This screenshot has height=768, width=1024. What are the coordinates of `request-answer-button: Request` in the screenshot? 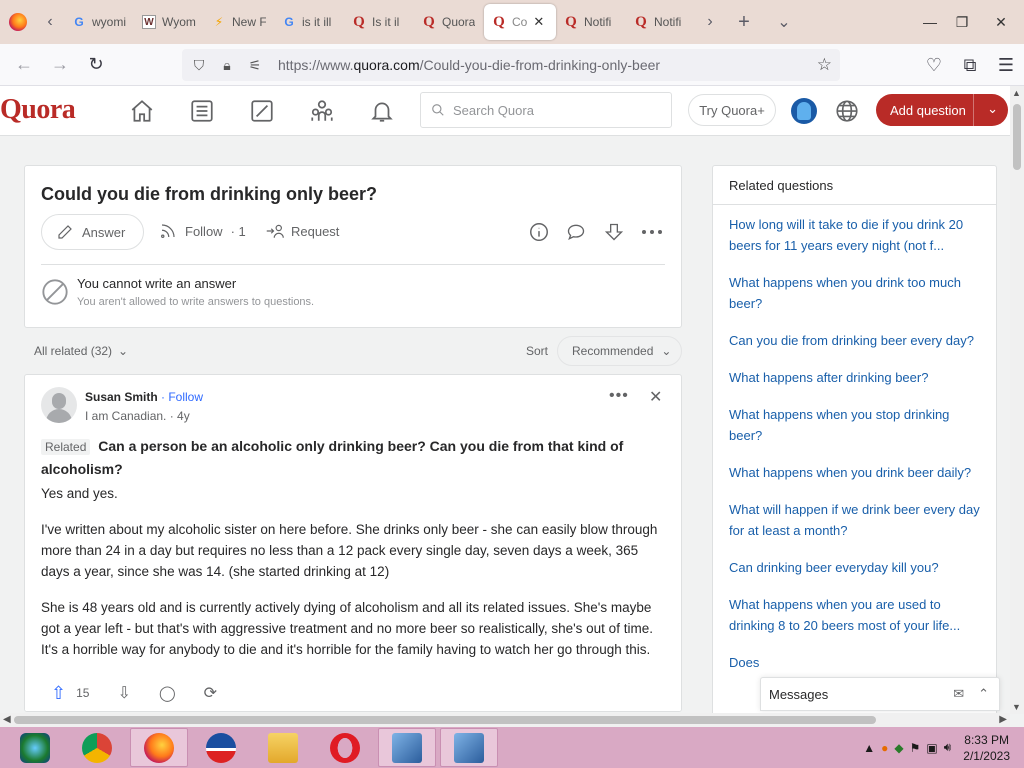 It's located at (302, 231).